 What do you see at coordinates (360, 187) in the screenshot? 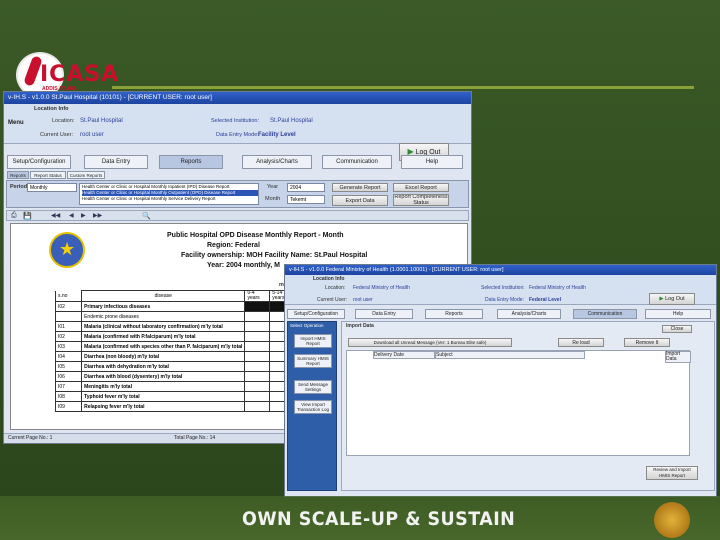
I see `generate-report-button: Generate Report` at bounding box center [360, 187].